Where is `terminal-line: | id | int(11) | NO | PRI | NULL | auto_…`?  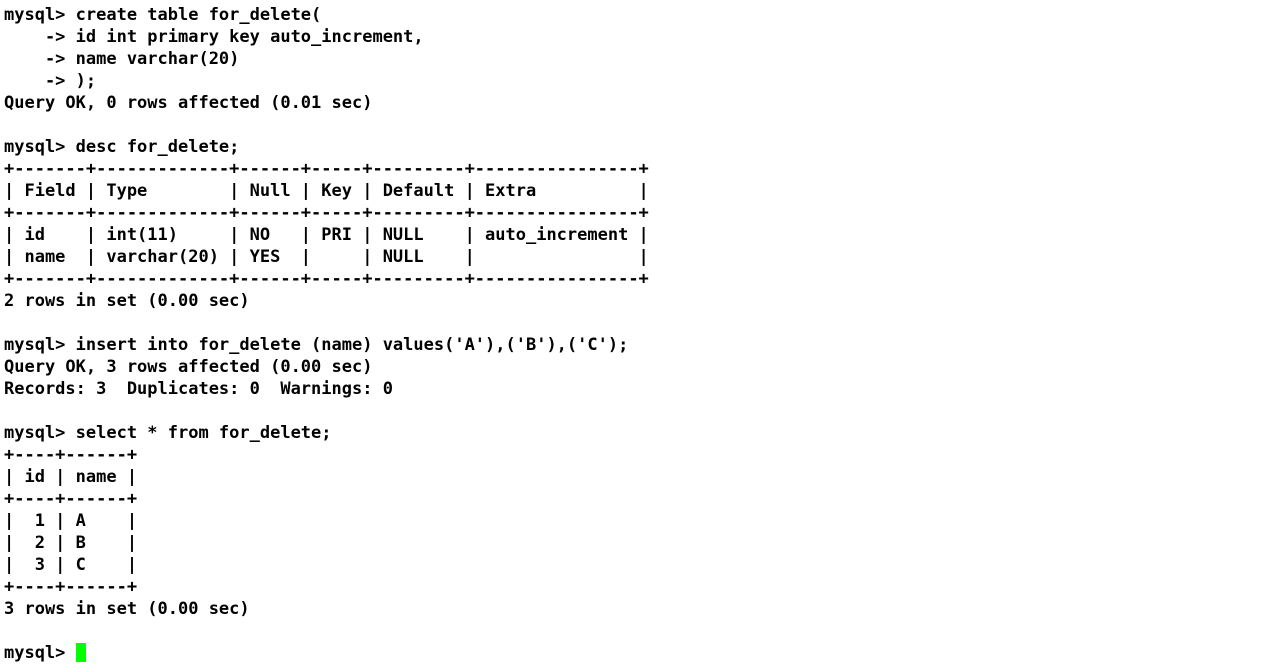
terminal-line: | id | int(11) | NO | PRI | NULL | auto_… is located at coordinates (326, 235).